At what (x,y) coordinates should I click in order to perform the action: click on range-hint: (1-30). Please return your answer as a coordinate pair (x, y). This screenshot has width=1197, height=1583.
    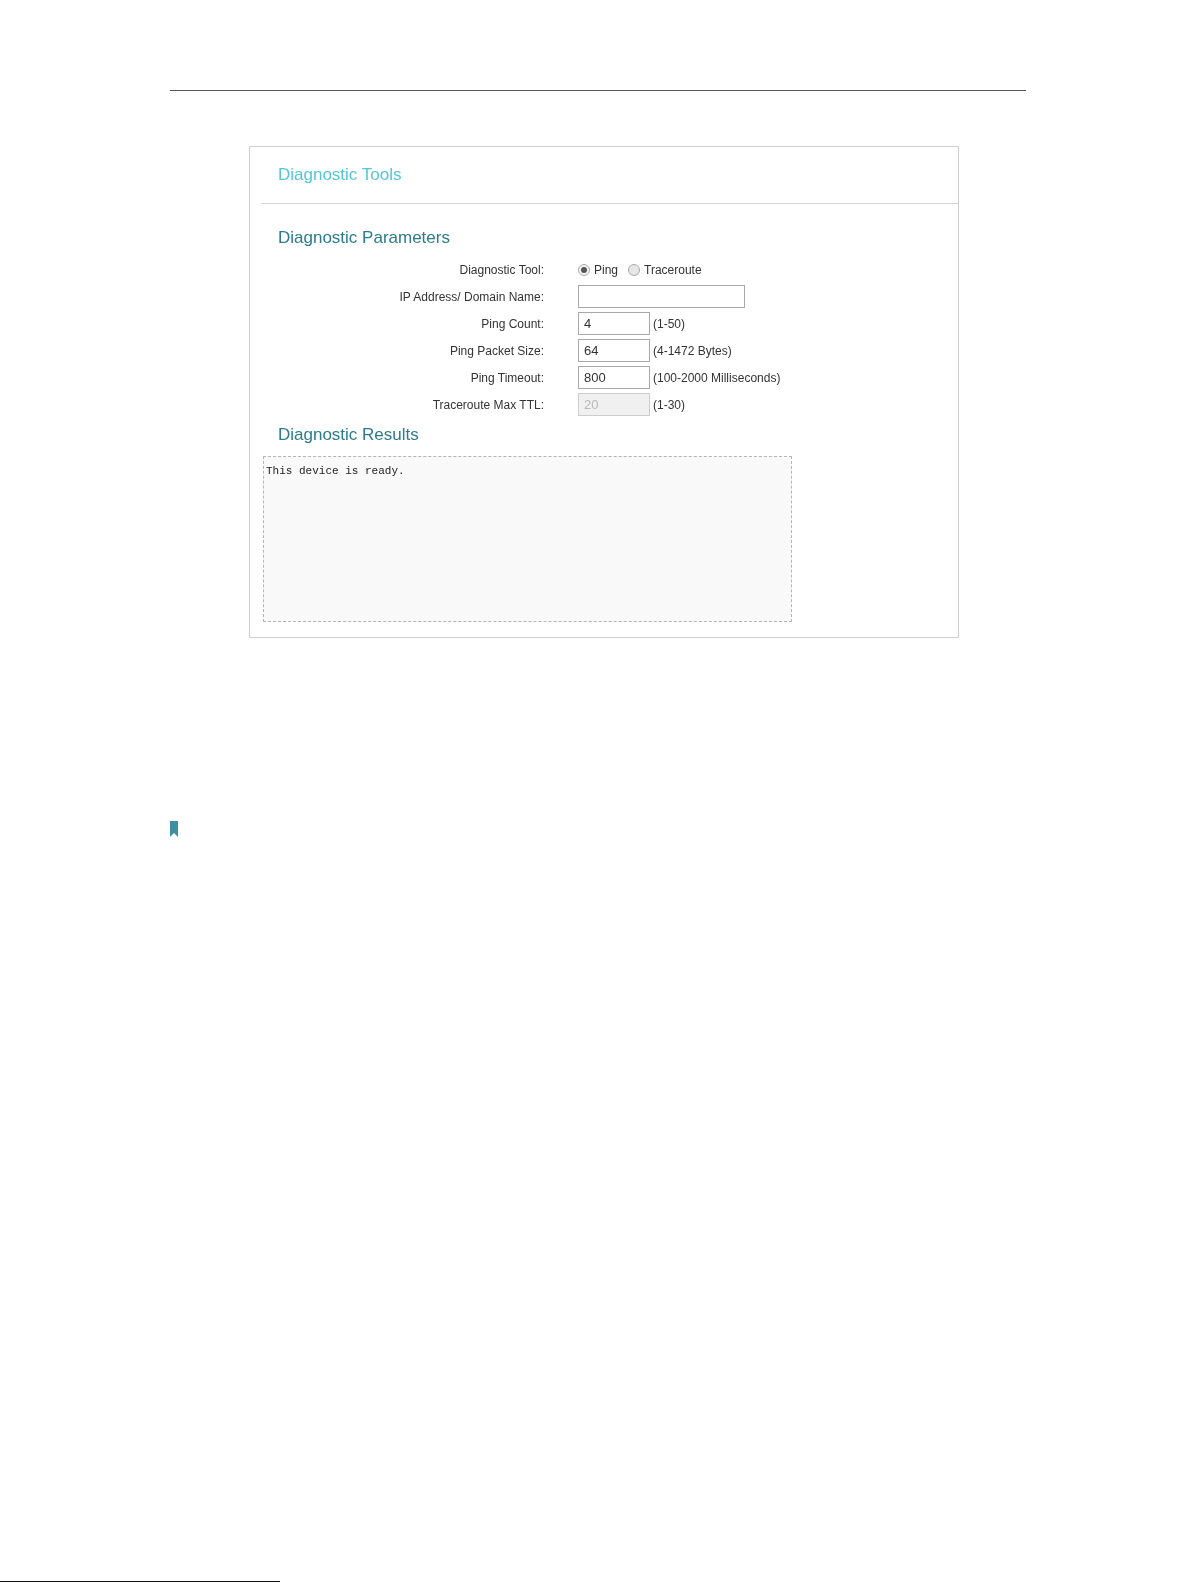
    Looking at the image, I should click on (669, 404).